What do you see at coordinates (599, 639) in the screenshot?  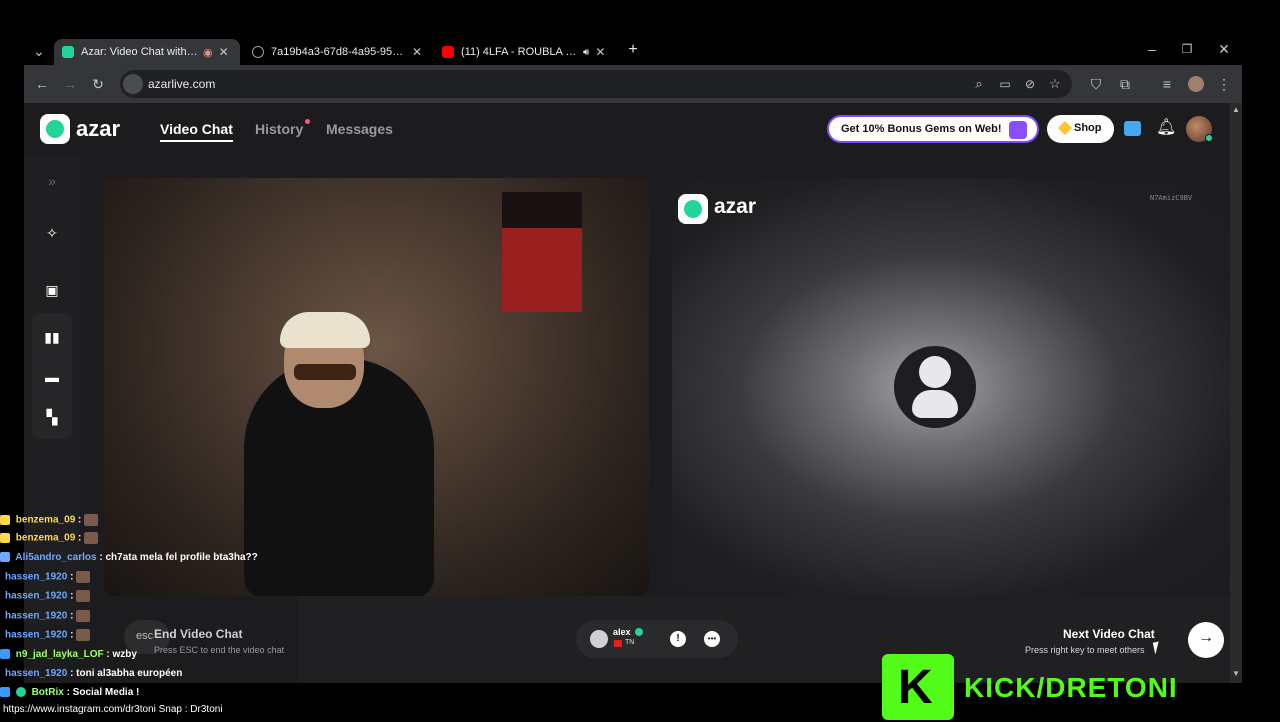 I see `partner-avatar-icon` at bounding box center [599, 639].